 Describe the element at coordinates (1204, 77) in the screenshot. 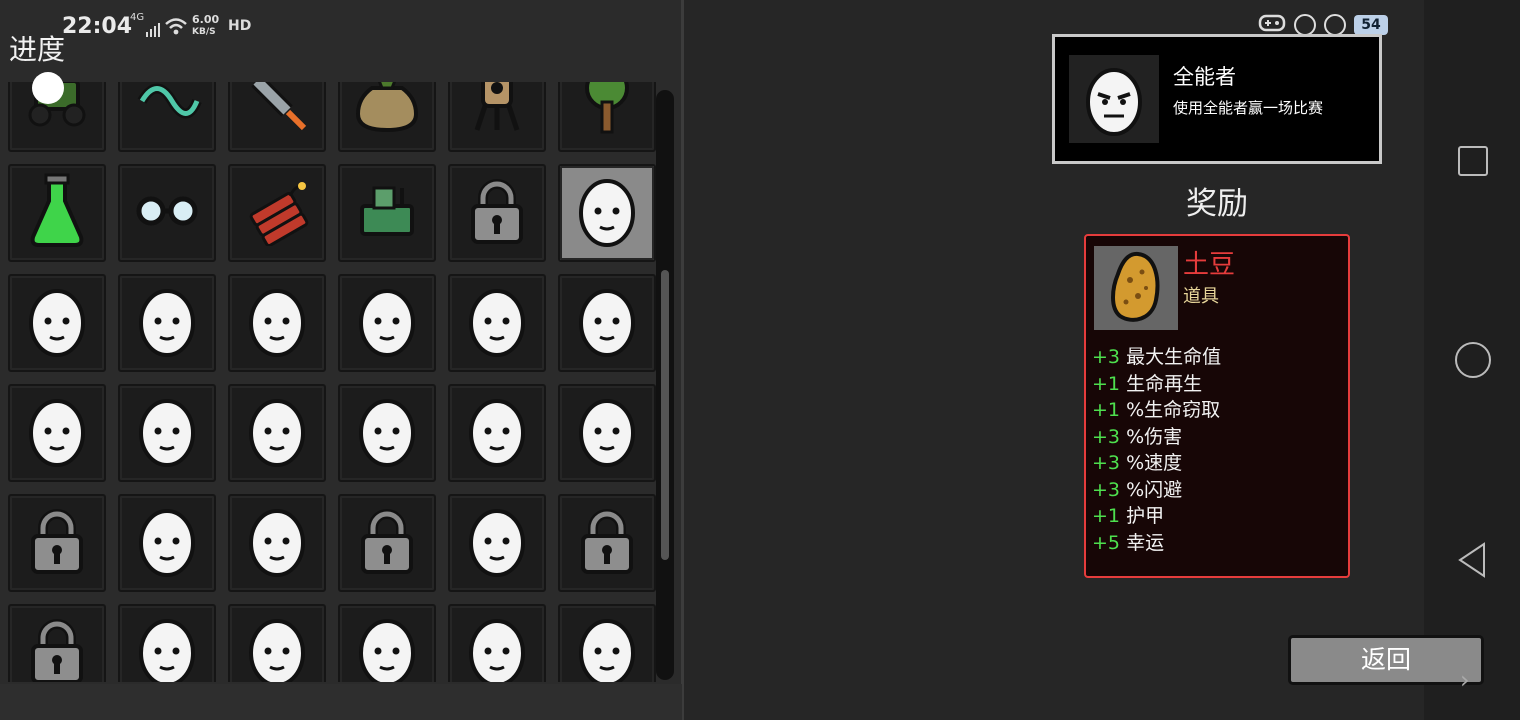

I see `achievement-name: 全能者` at that location.